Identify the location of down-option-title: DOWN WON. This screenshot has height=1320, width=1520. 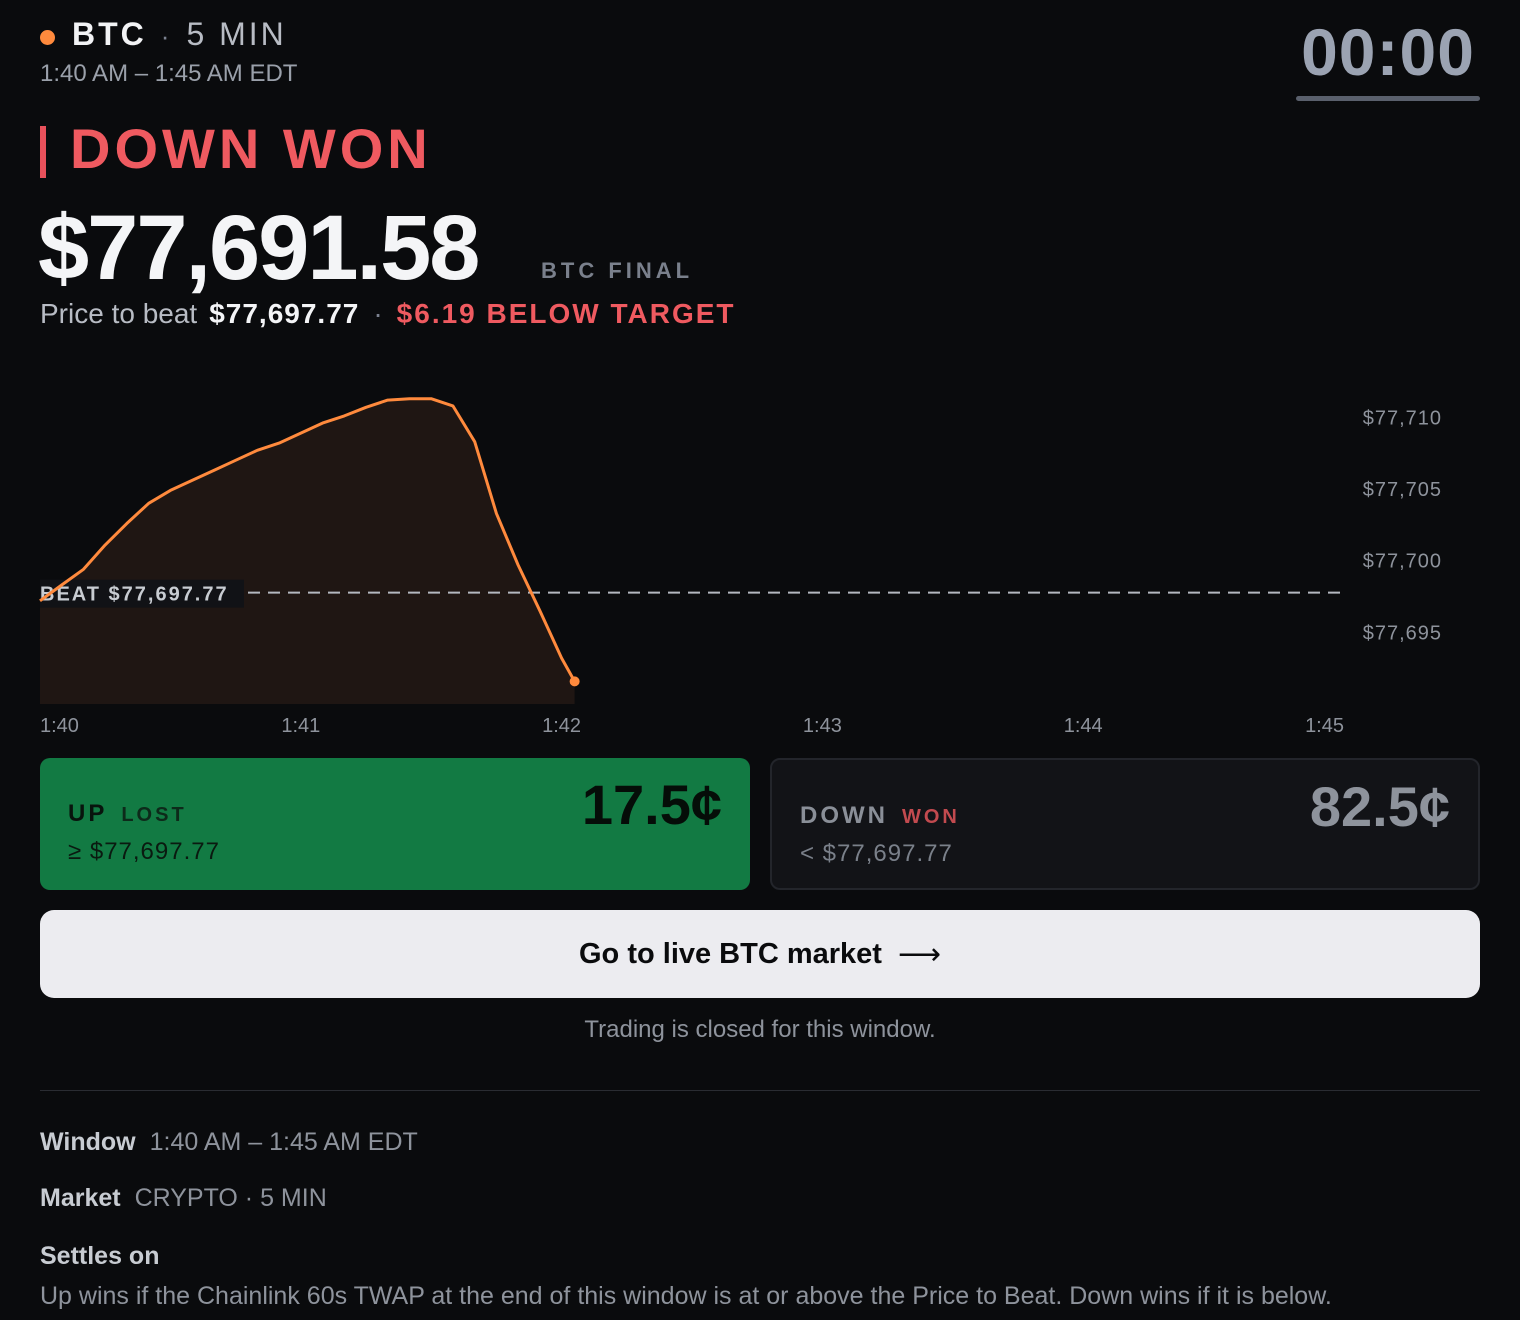
(880, 816).